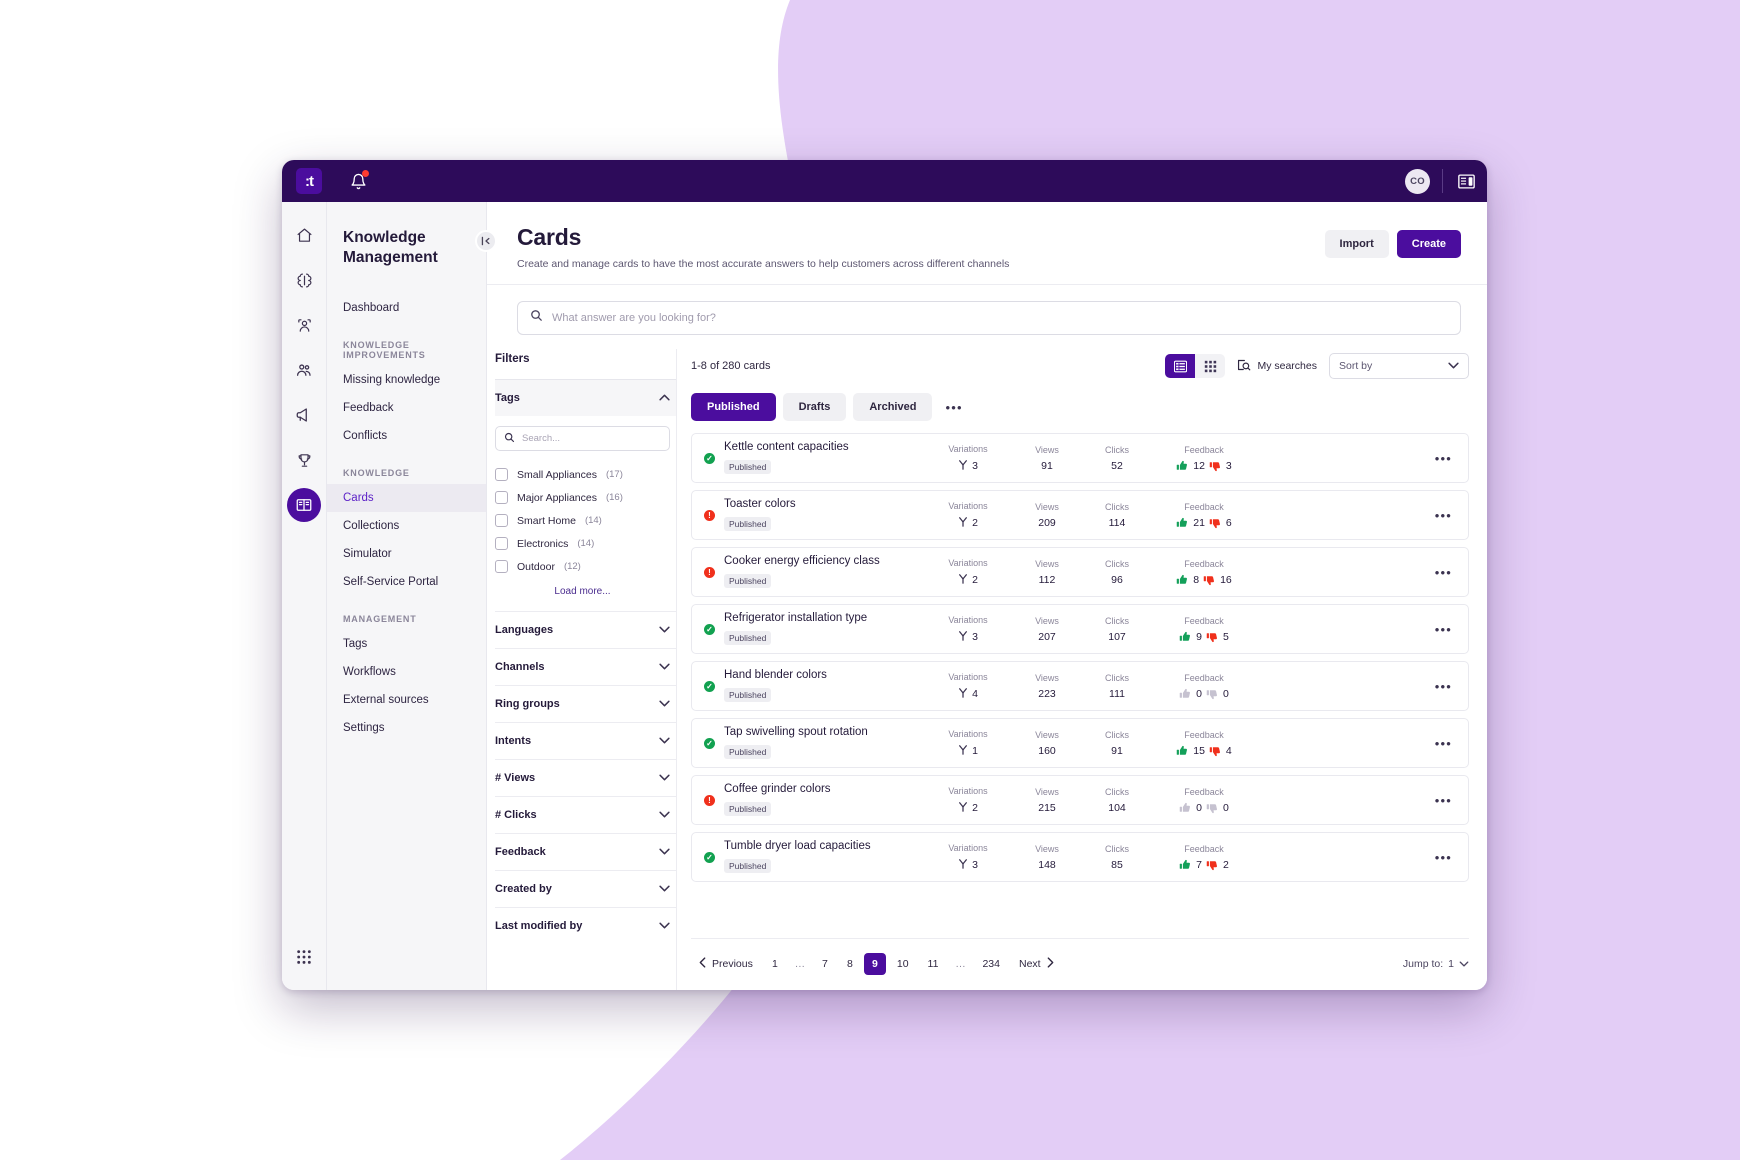  What do you see at coordinates (406, 380) in the screenshot?
I see `sidebar-item-missing-knowledge: Missing knowledge` at bounding box center [406, 380].